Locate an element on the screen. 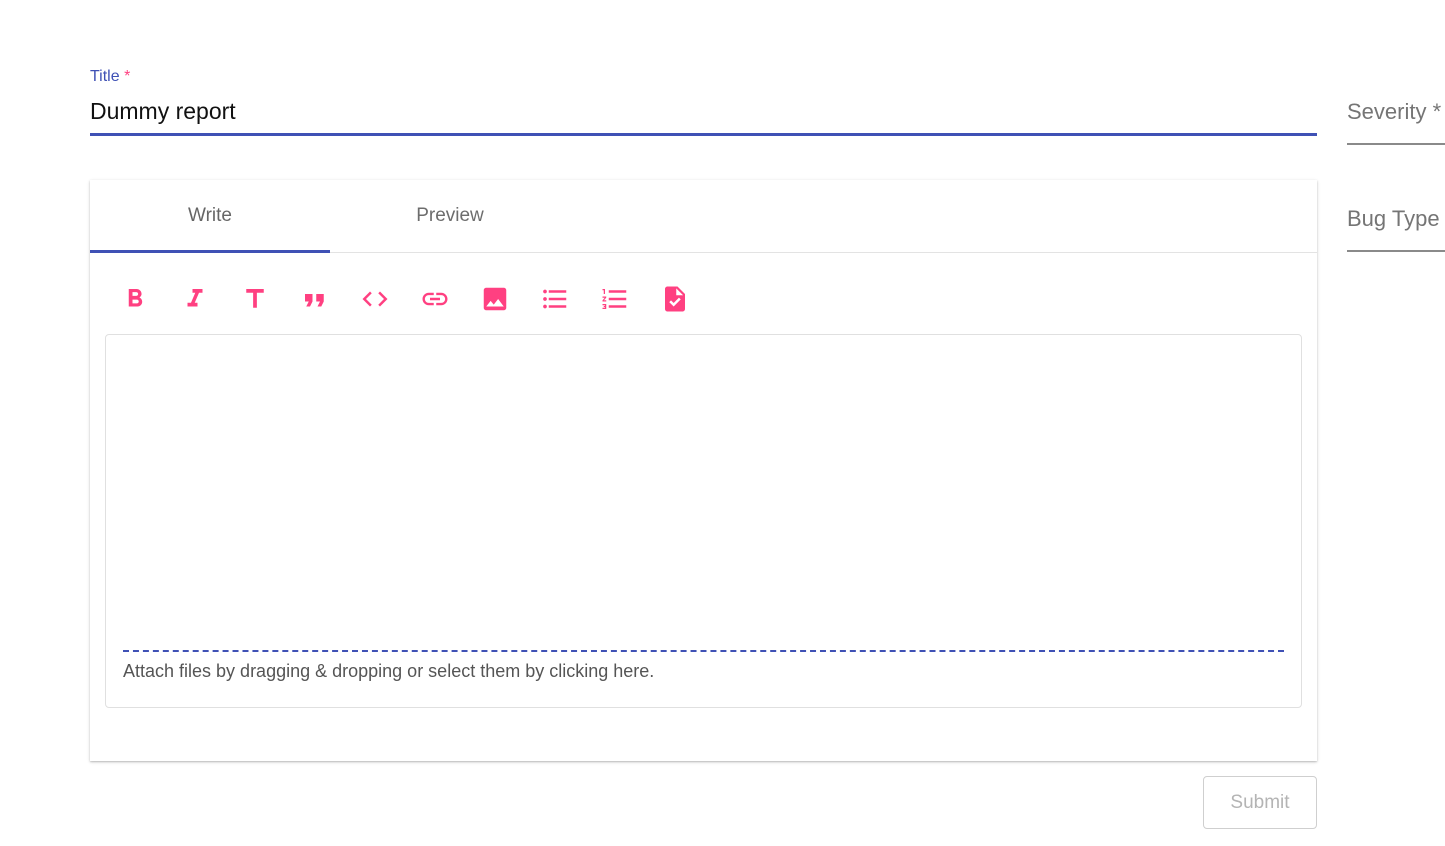 This screenshot has height=846, width=1445. italic-icon is located at coordinates (195, 298).